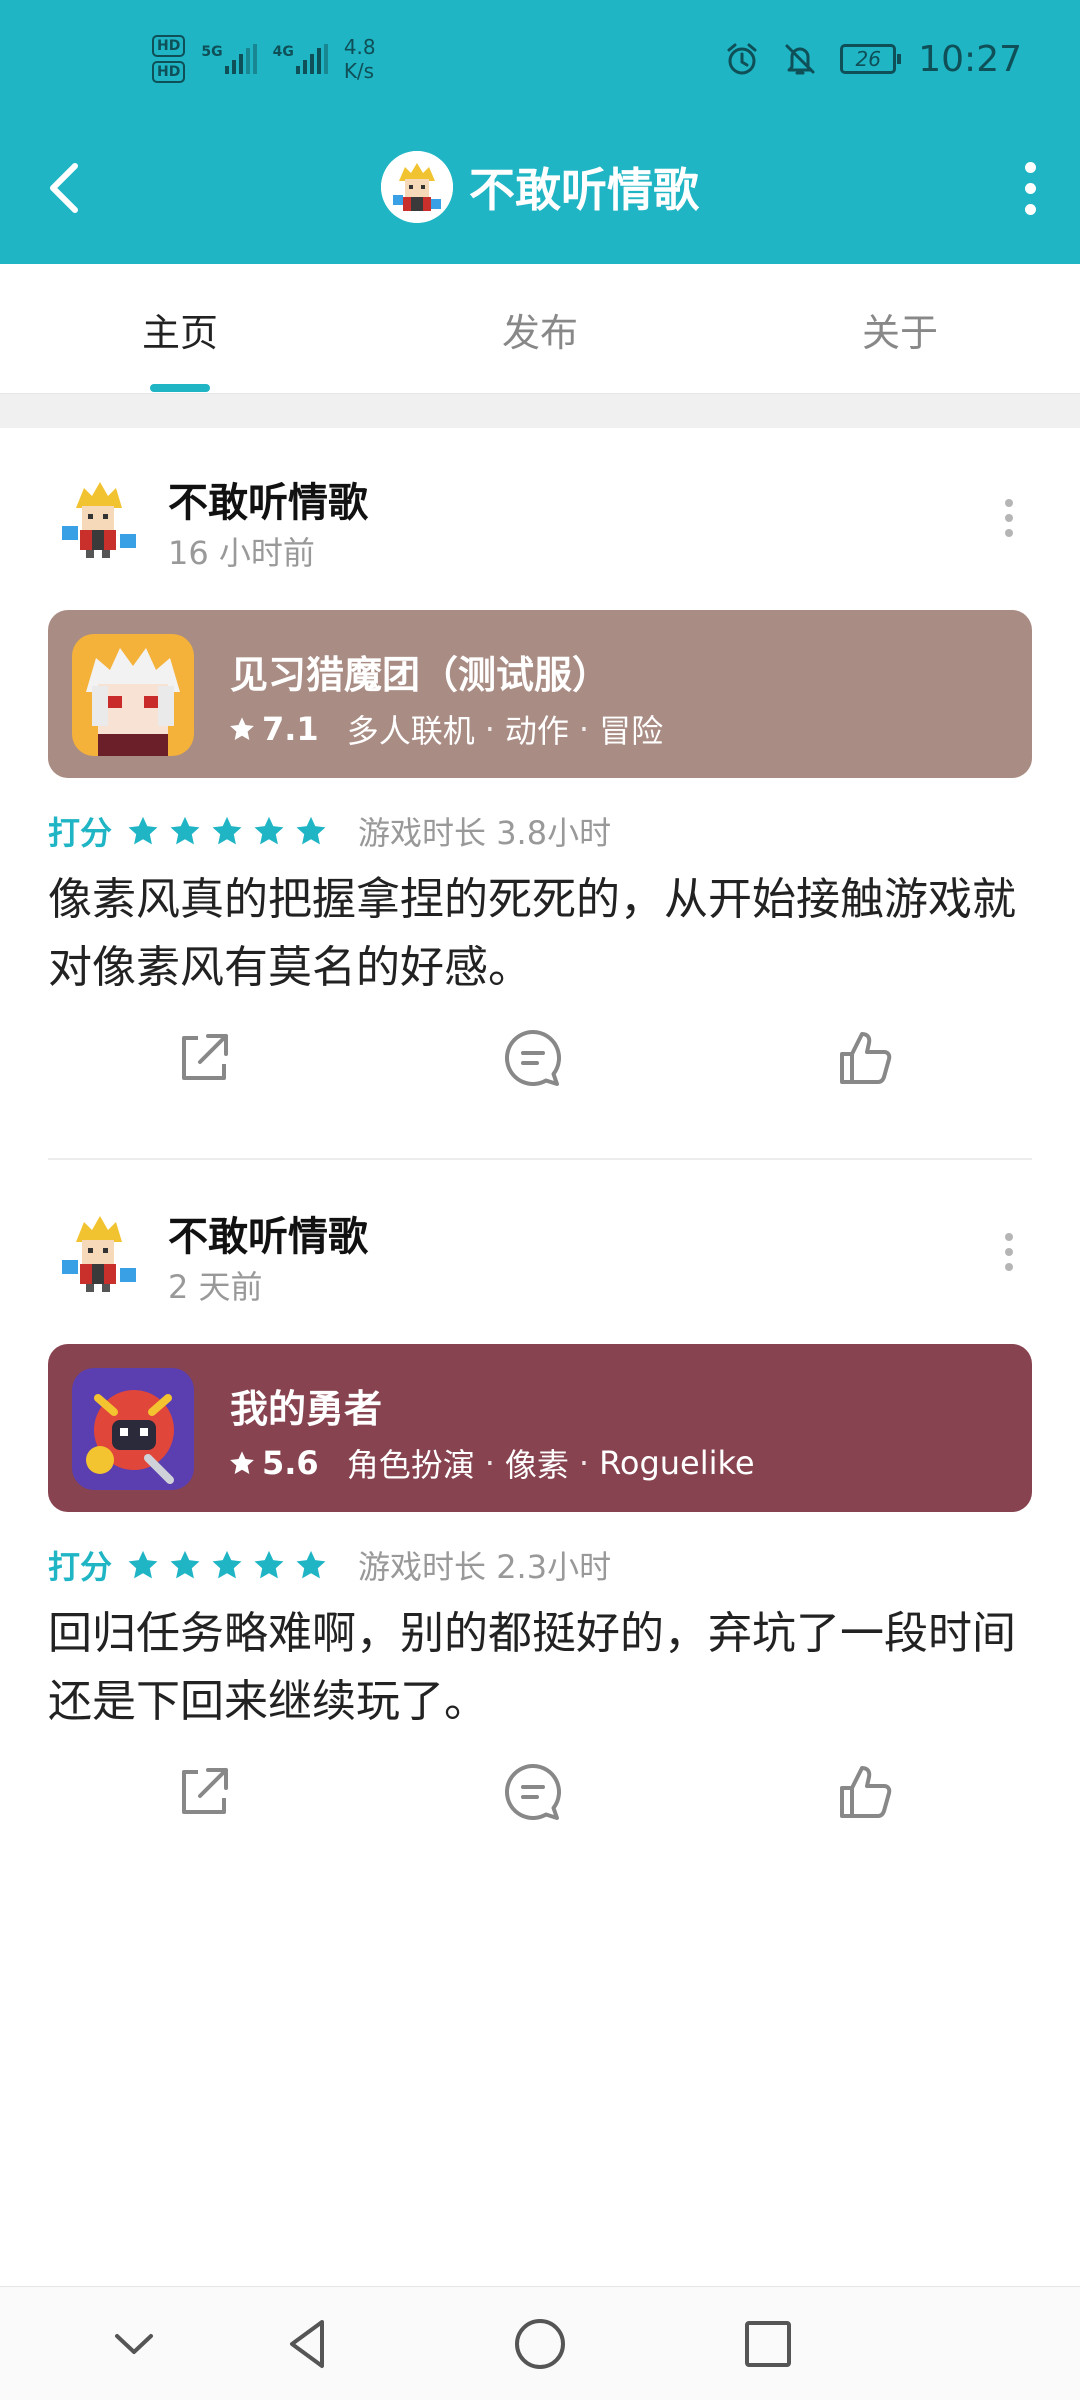 This screenshot has height=2400, width=1080. Describe the element at coordinates (742, 59) in the screenshot. I see `alarm-icon` at that location.